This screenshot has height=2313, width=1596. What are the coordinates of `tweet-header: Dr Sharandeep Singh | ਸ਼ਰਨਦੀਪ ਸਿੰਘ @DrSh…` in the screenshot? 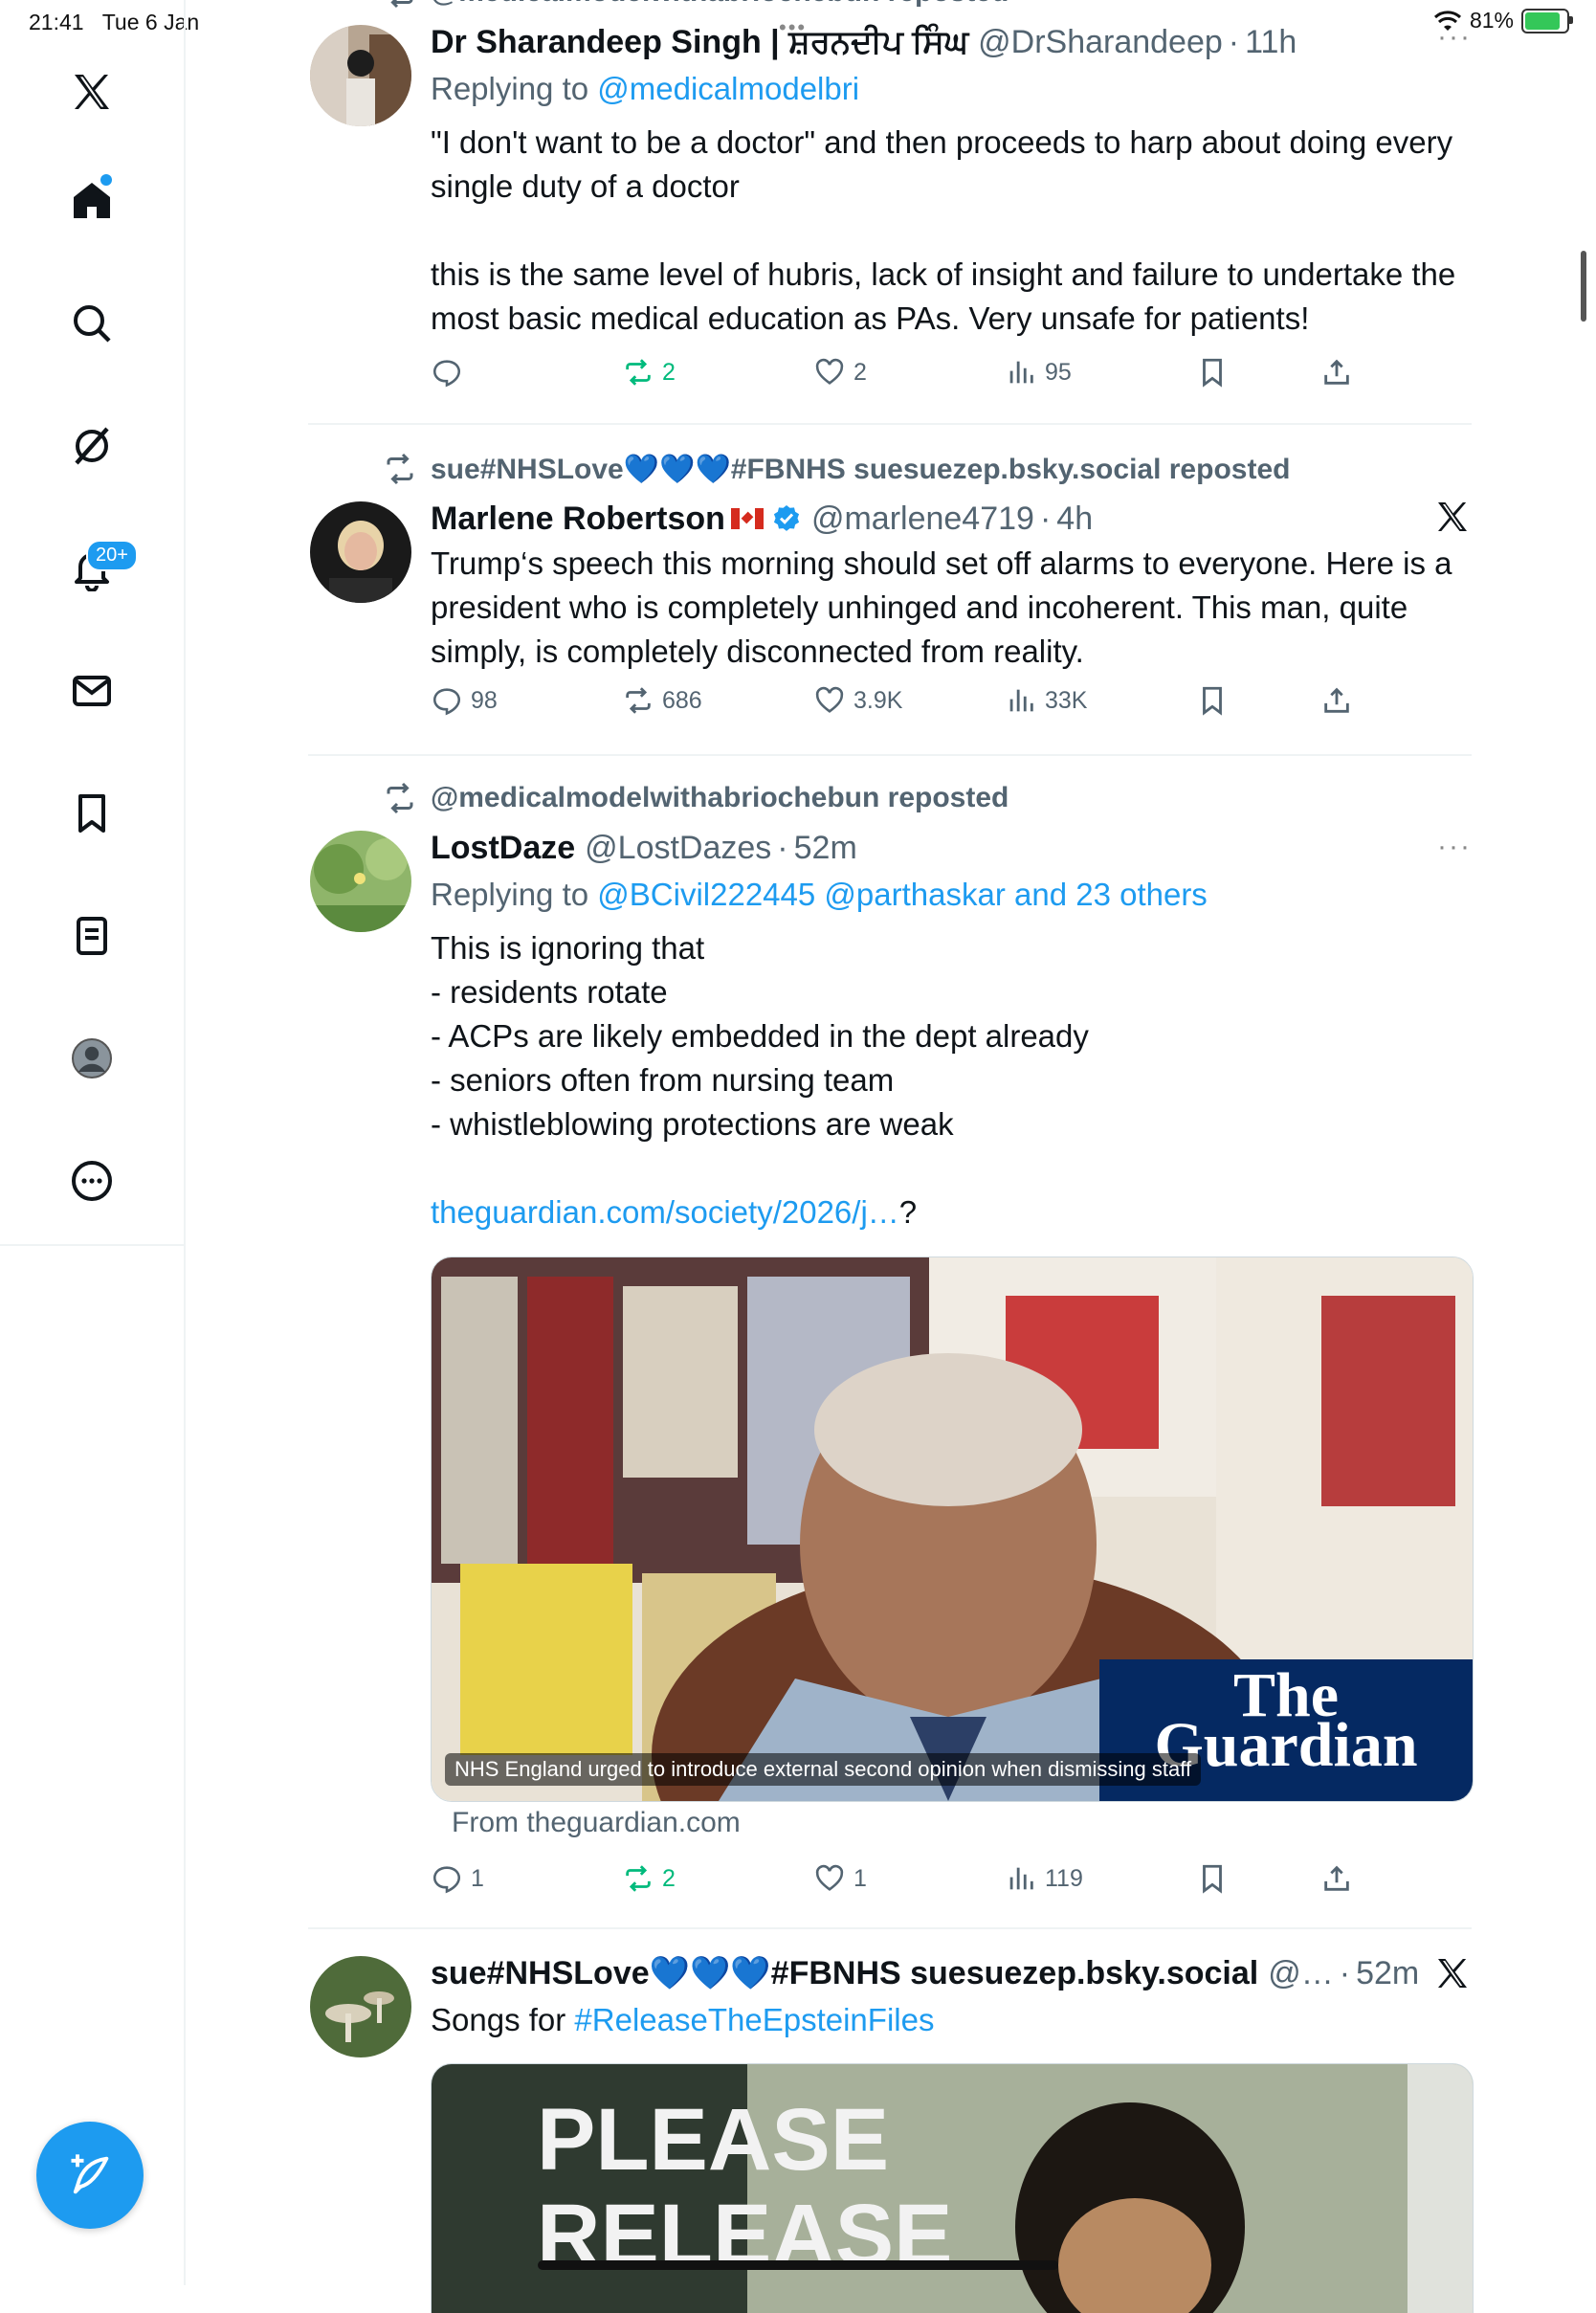 It's located at (864, 42).